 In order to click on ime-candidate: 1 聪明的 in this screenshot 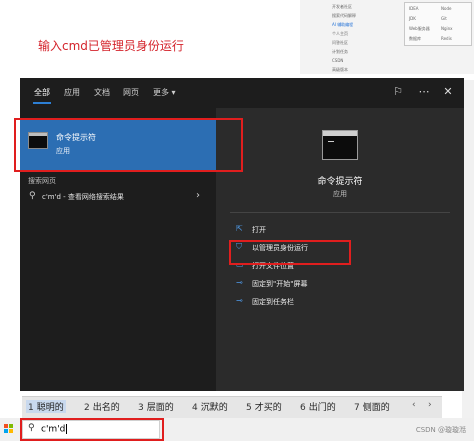, I will do `click(46, 406)`.